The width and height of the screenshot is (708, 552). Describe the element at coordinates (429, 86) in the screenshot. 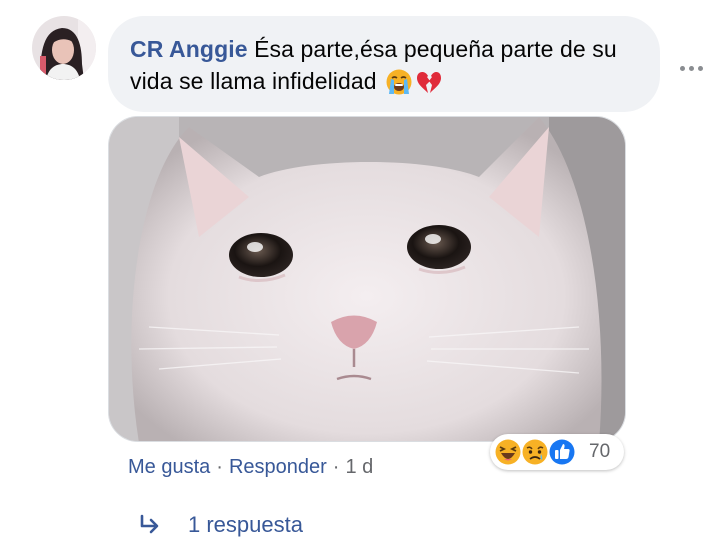

I see `broken-heart-icon` at that location.